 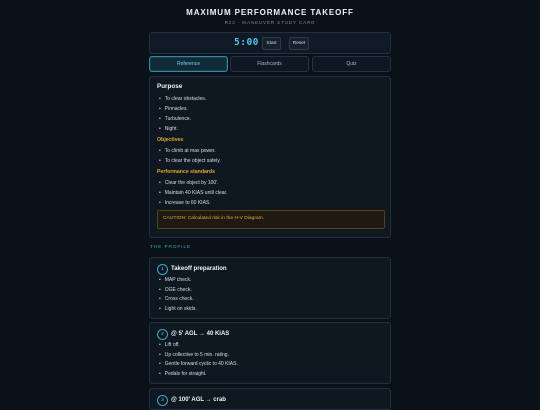 What do you see at coordinates (173, 109) in the screenshot?
I see `list-item: Pinnacles.` at bounding box center [173, 109].